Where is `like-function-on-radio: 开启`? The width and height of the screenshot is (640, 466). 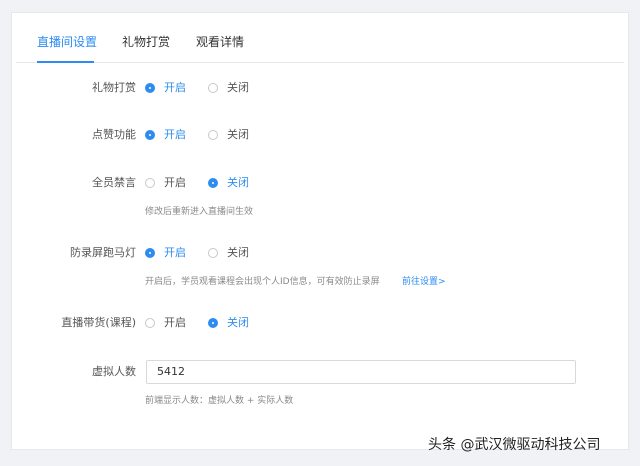
like-function-on-radio: 开启 is located at coordinates (165, 135).